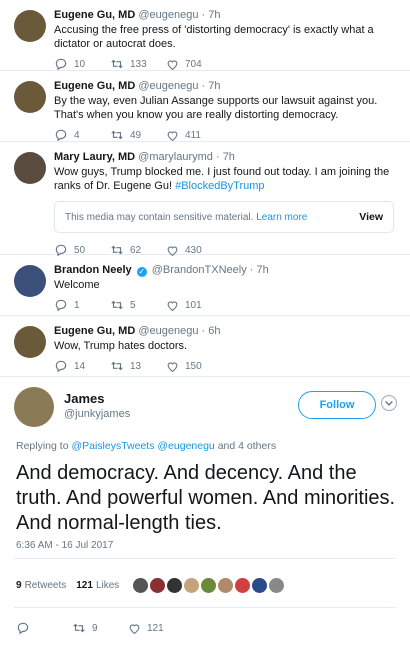  I want to click on like-count: 411, so click(193, 135).